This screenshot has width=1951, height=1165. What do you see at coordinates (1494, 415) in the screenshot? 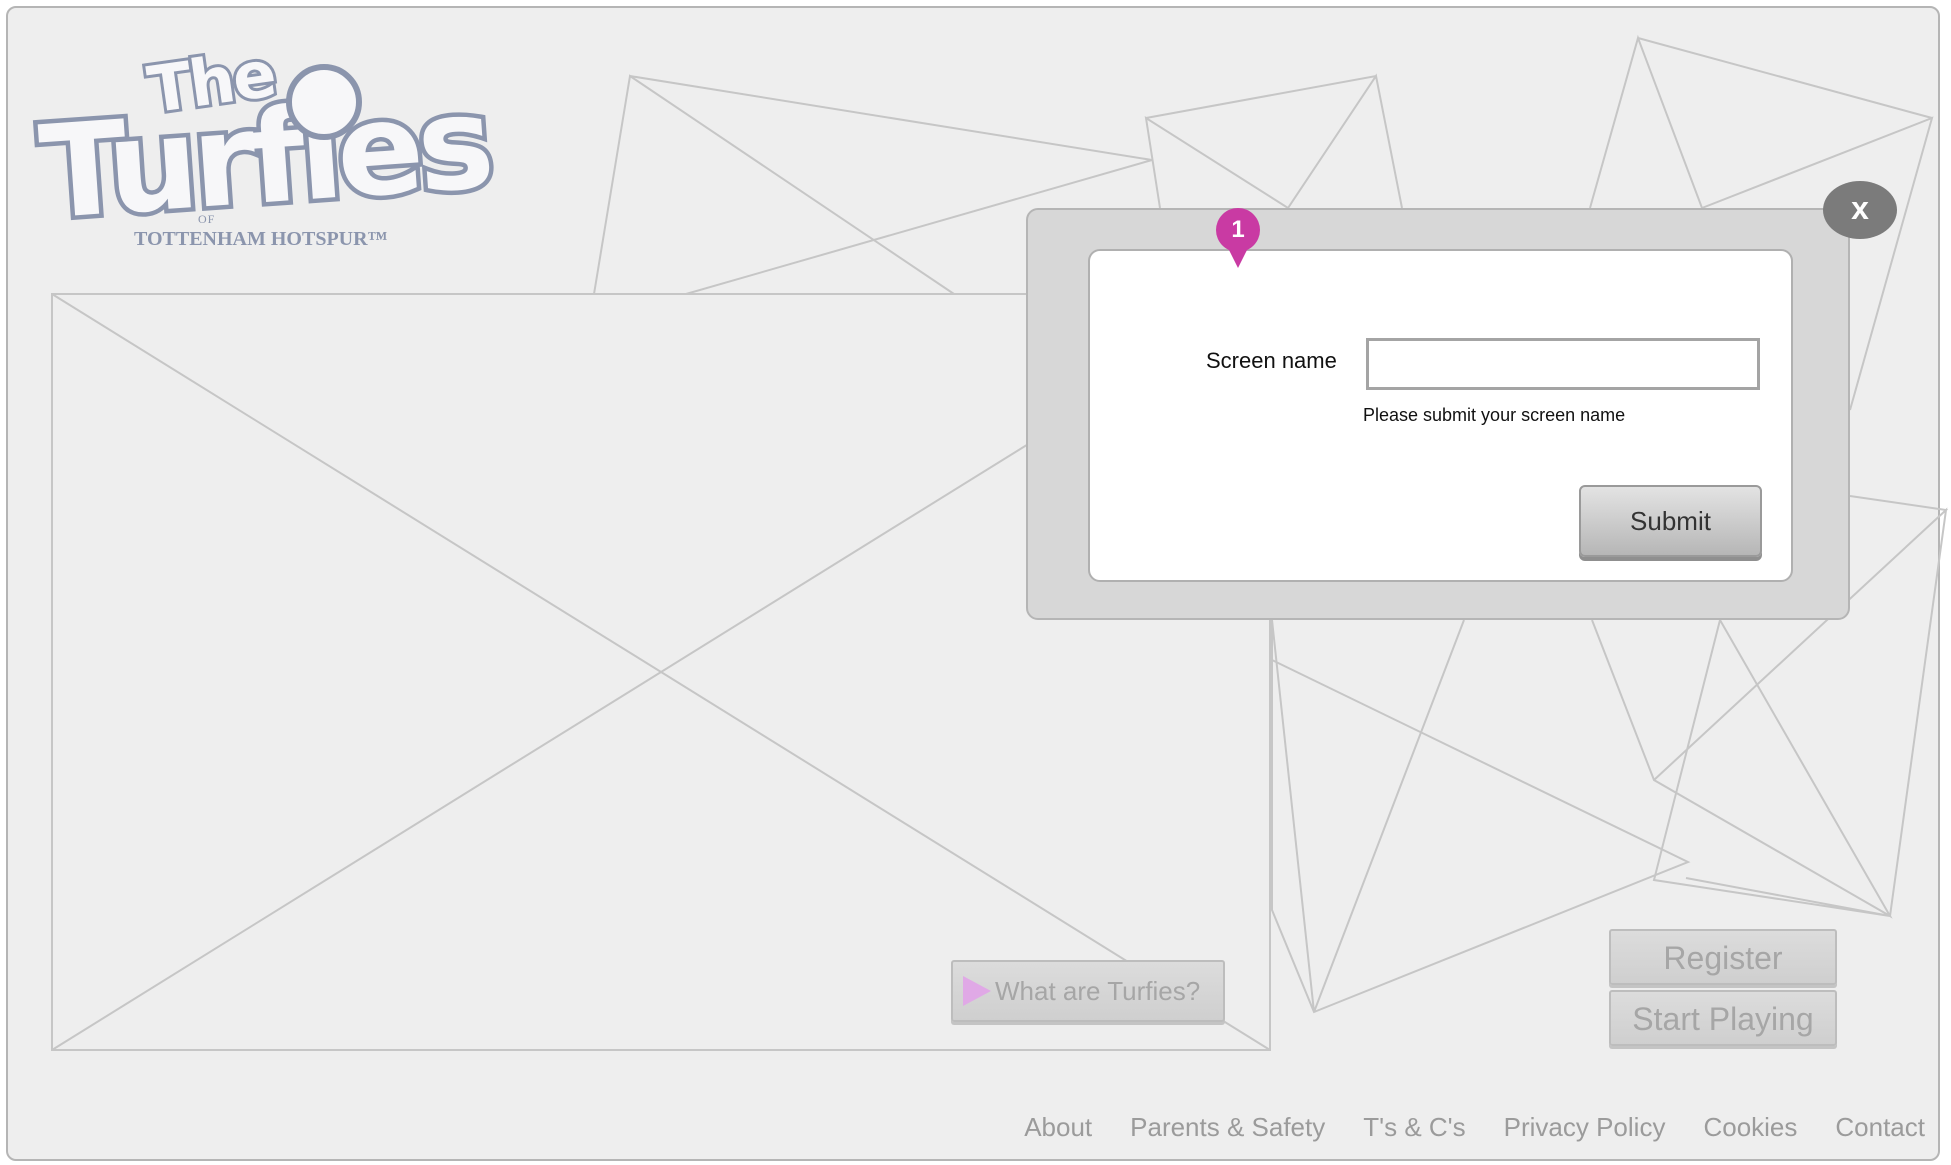
I see `screen-name-help-text: Please submit your screen name` at bounding box center [1494, 415].